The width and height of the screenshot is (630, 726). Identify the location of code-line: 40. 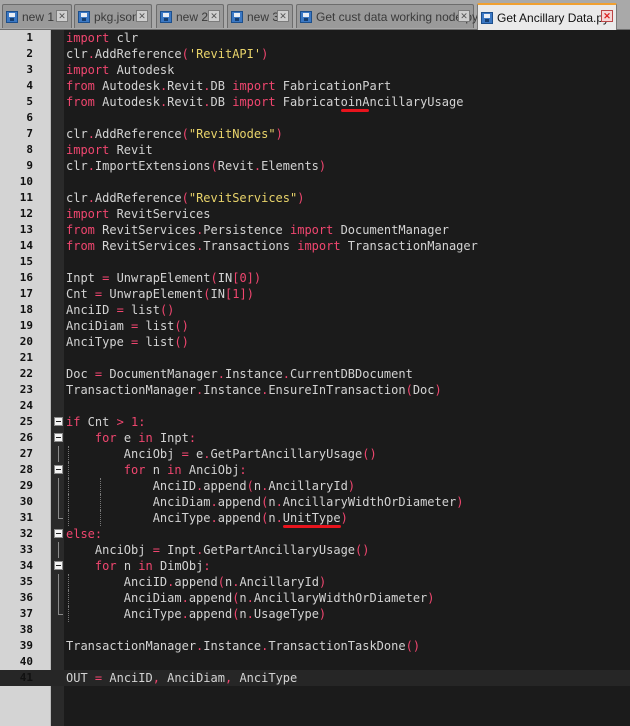
(315, 662).